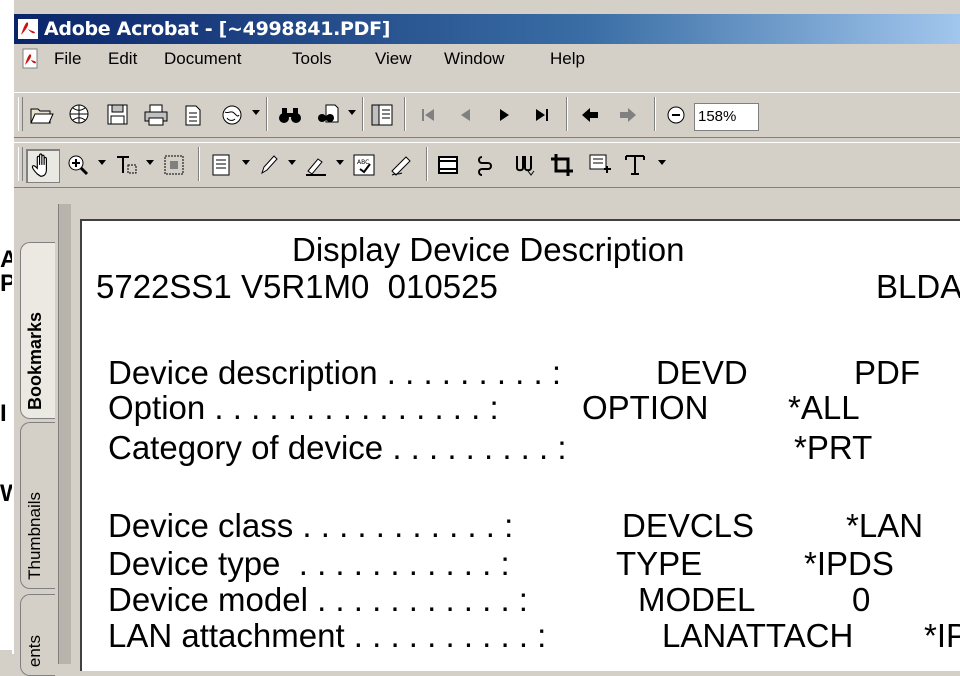  I want to click on menu-view: View, so click(393, 59).